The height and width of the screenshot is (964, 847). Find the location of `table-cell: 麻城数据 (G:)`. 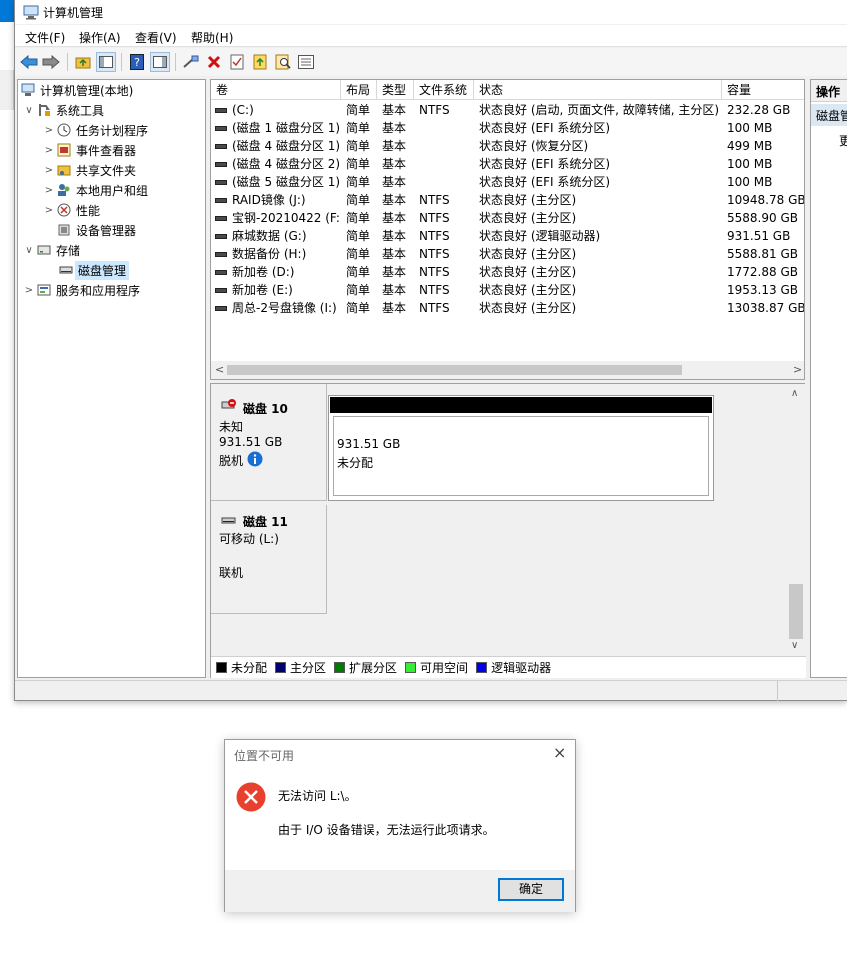

table-cell: 麻城数据 (G:) is located at coordinates (278, 236).